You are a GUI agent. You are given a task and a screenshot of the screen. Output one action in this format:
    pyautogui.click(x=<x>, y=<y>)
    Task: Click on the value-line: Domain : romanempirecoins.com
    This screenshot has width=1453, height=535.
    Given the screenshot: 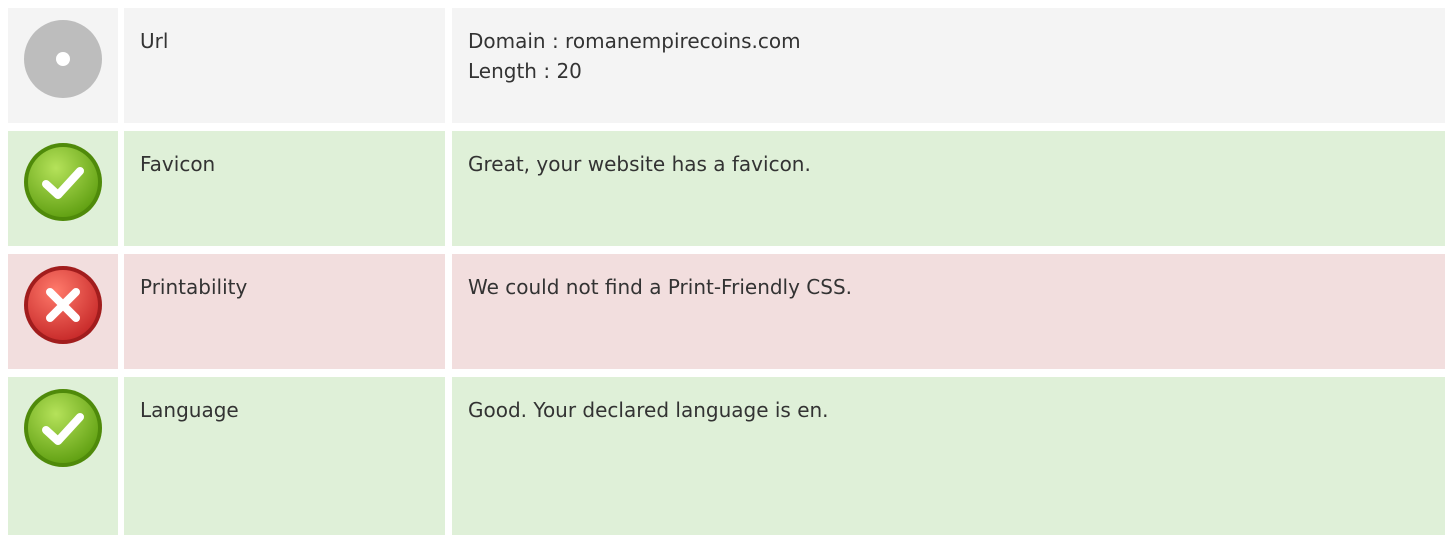 What is the action you would take?
    pyautogui.click(x=634, y=41)
    